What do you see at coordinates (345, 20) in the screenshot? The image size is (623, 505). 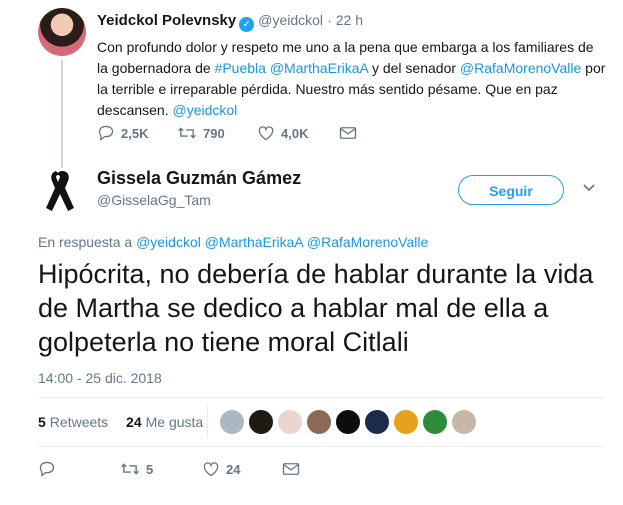 I see `parent-tweet-time: · 22 h` at bounding box center [345, 20].